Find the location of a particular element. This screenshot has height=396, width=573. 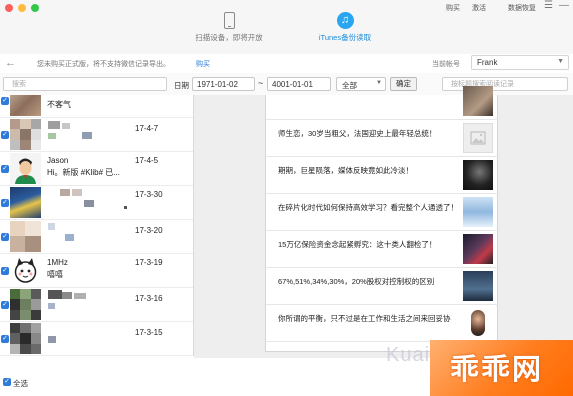

article-item: 15万亿保险资金念起紧孵究：这十类人翻检了！ is located at coordinates (382, 249).